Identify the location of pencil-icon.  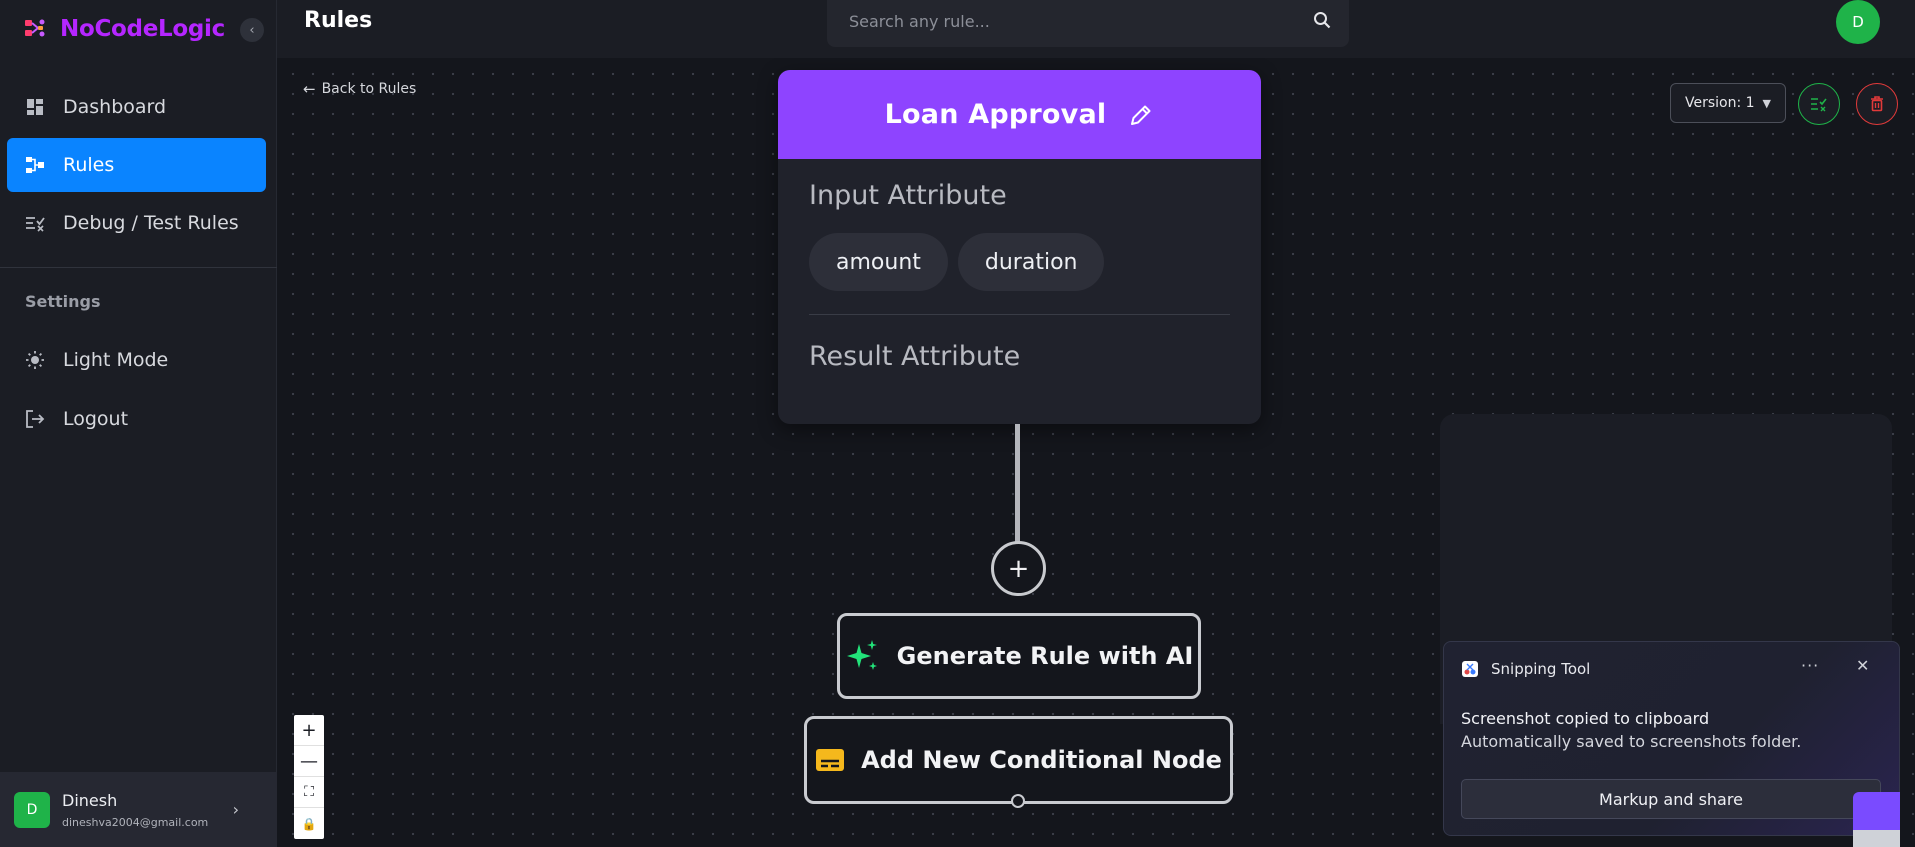
(1141, 115).